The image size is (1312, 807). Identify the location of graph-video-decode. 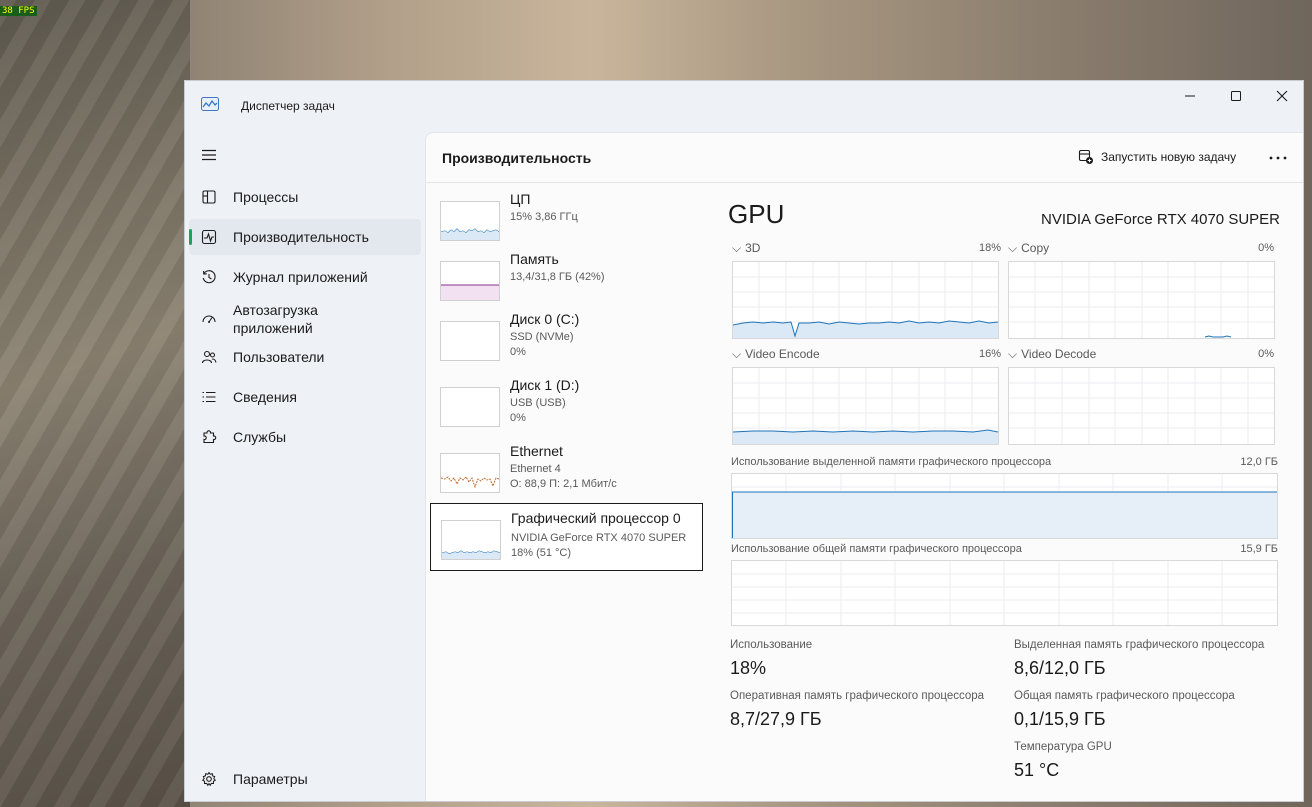
(1141, 406).